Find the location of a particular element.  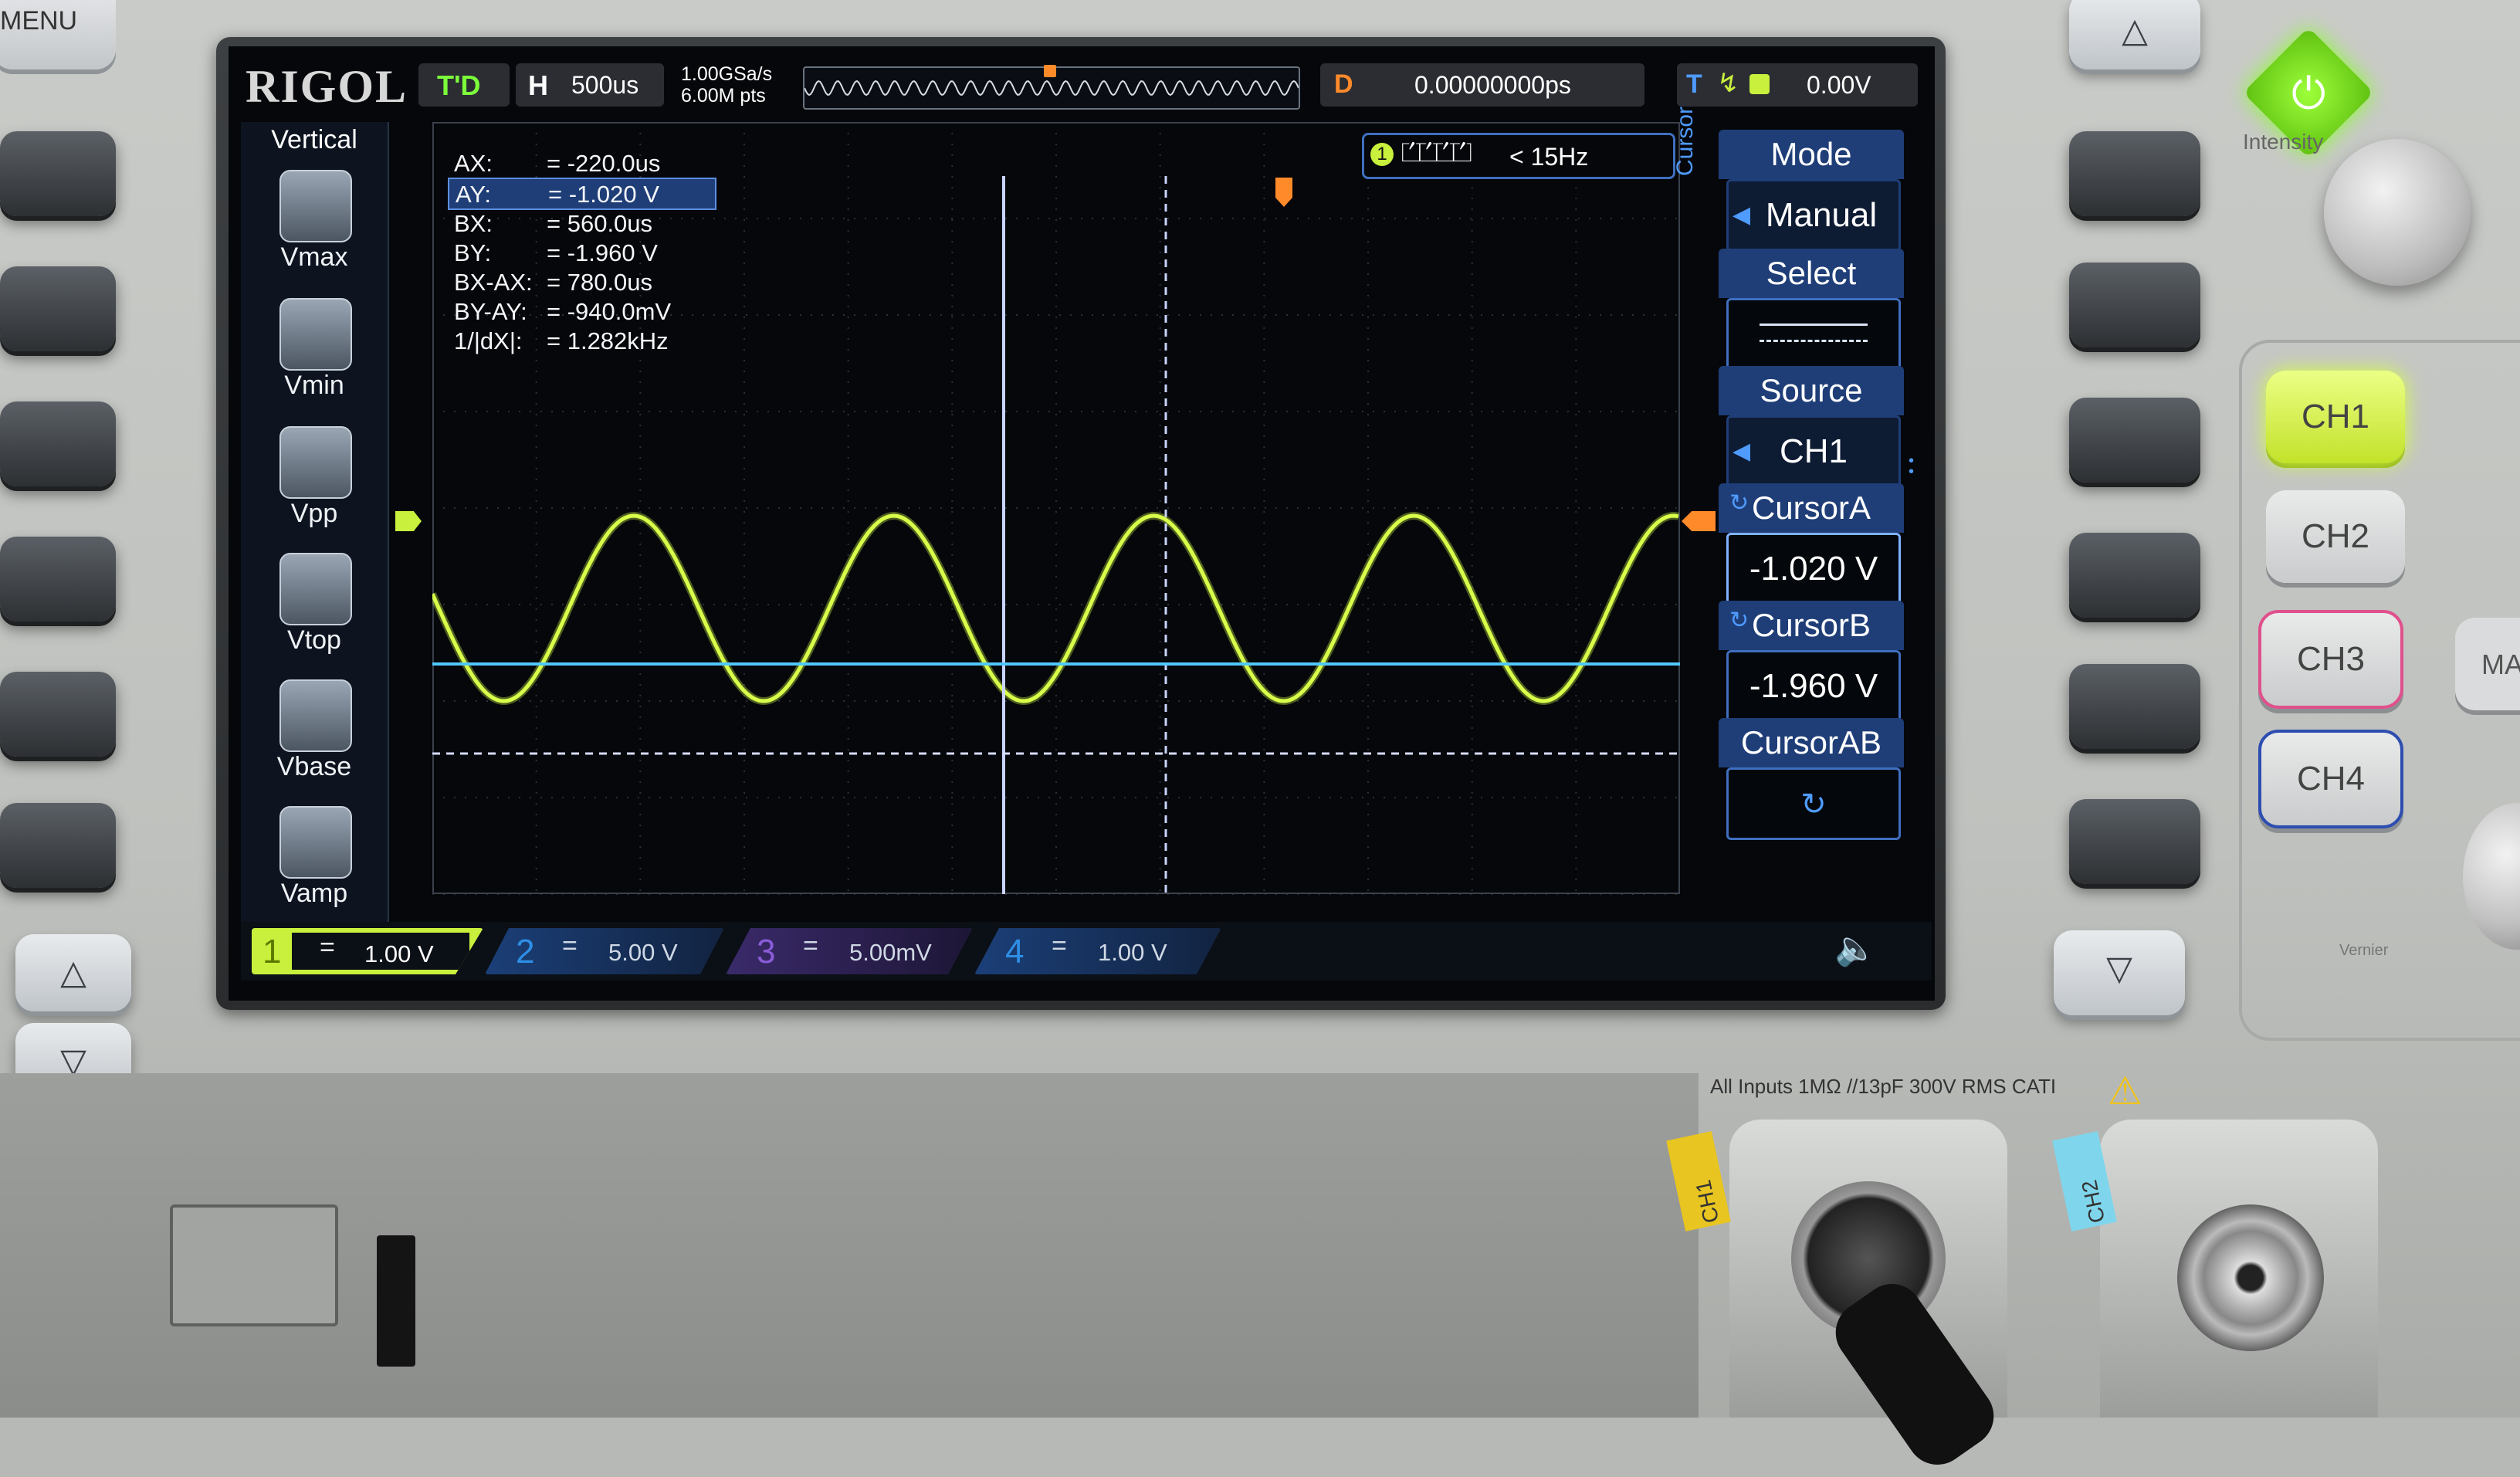

menu-label: MENU is located at coordinates (39, 21).